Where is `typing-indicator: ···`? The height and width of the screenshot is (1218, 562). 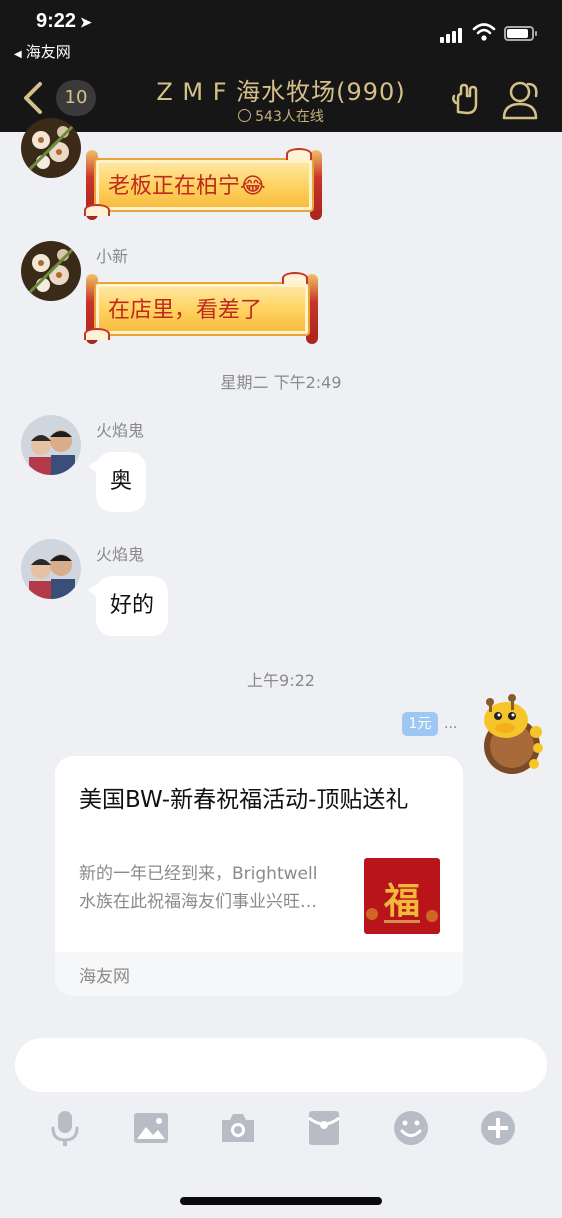 typing-indicator: ··· is located at coordinates (451, 728).